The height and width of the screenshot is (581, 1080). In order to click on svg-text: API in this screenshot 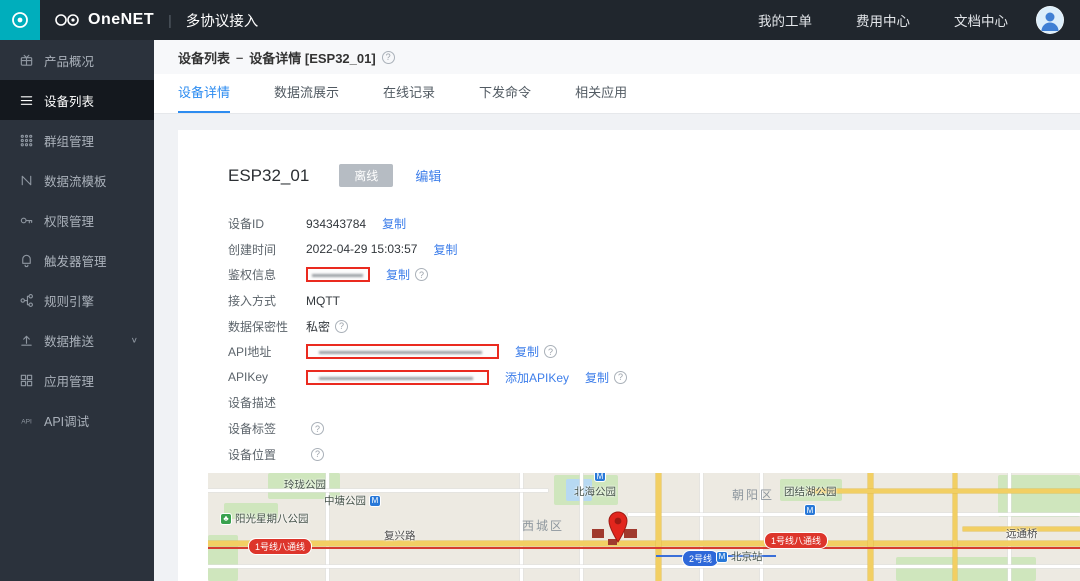, I will do `click(26, 421)`.